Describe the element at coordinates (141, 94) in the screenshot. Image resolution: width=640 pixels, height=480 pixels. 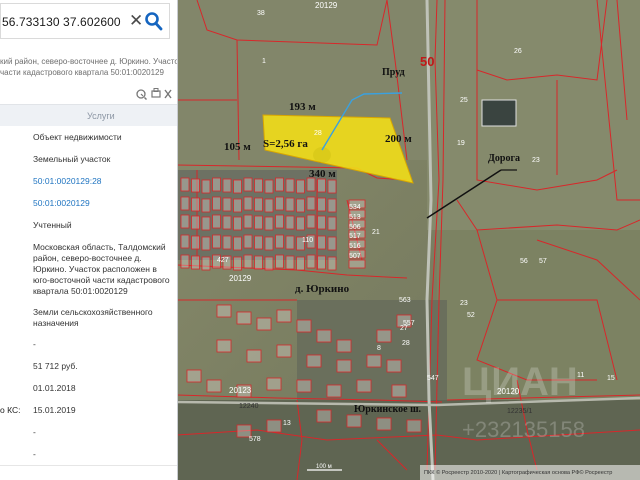
I see `history-icon` at that location.